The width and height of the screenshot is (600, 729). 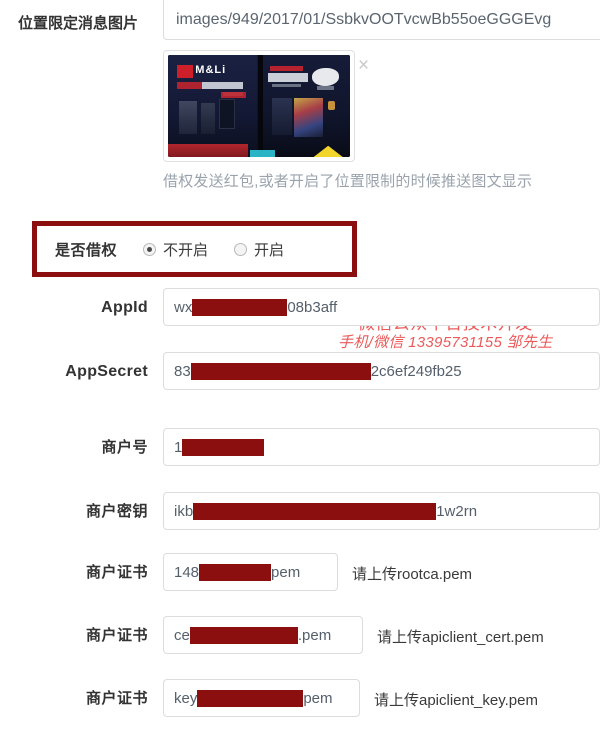 What do you see at coordinates (314, 635) in the screenshot?
I see `field-value-suffix-5: .pem` at bounding box center [314, 635].